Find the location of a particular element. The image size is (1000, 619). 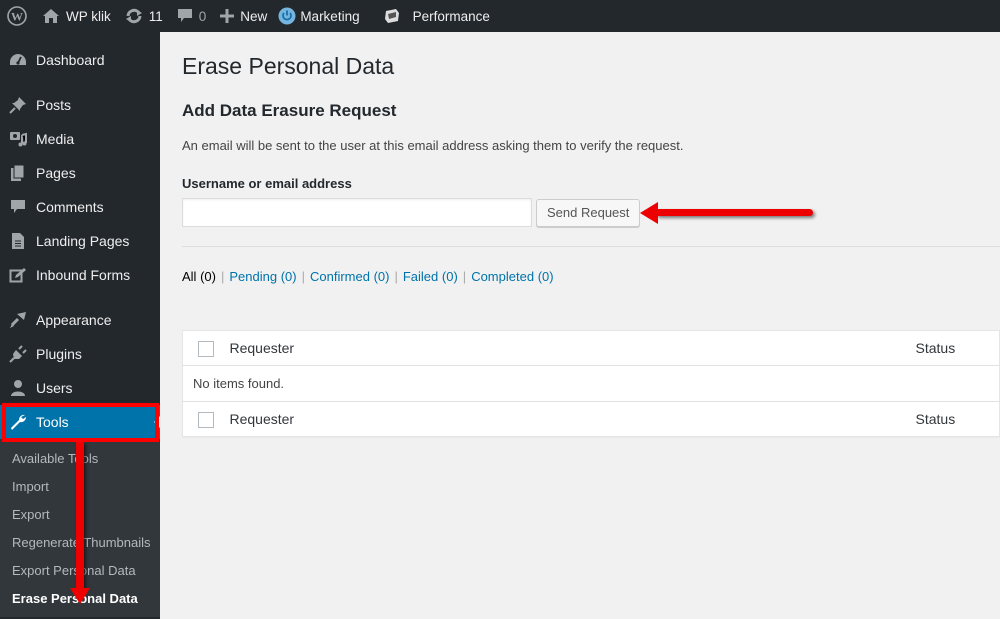

sidebar-item-label: Plugins is located at coordinates (59, 354).